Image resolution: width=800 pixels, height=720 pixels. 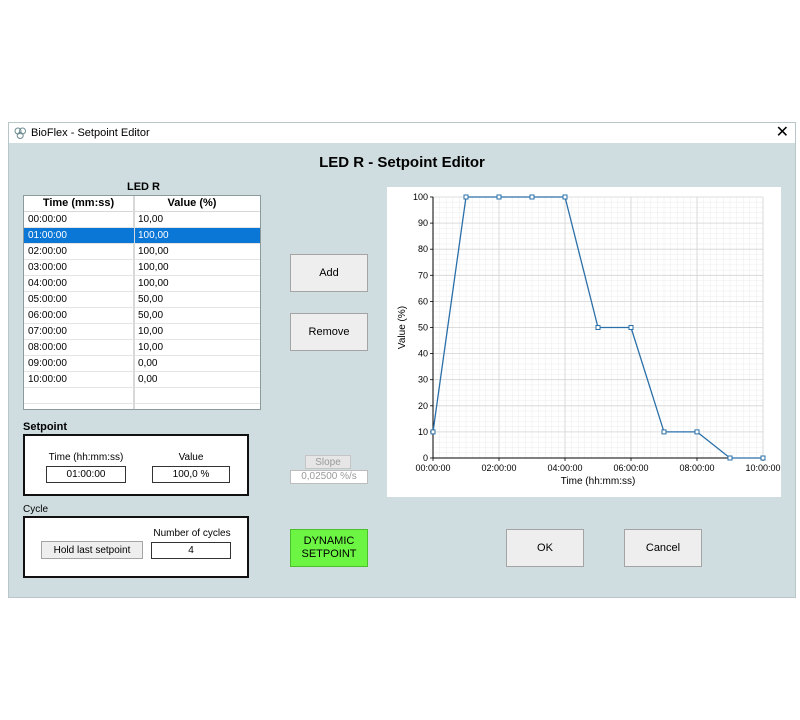 I want to click on y-tick-label: 20, so click(x=423, y=406).